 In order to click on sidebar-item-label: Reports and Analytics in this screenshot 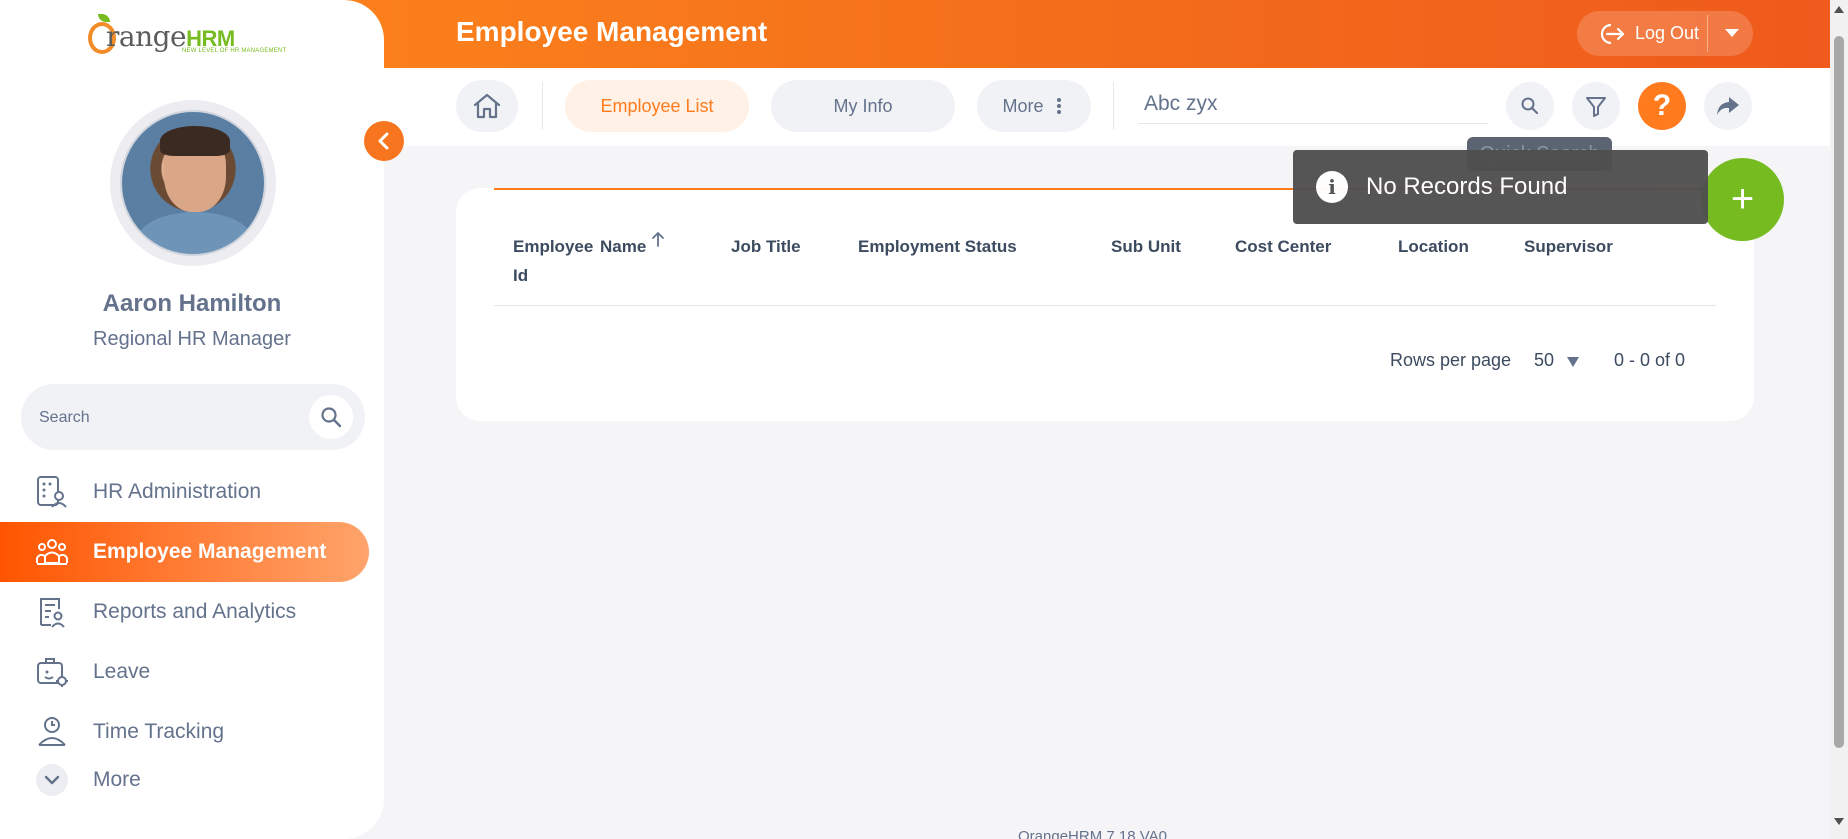, I will do `click(195, 611)`.